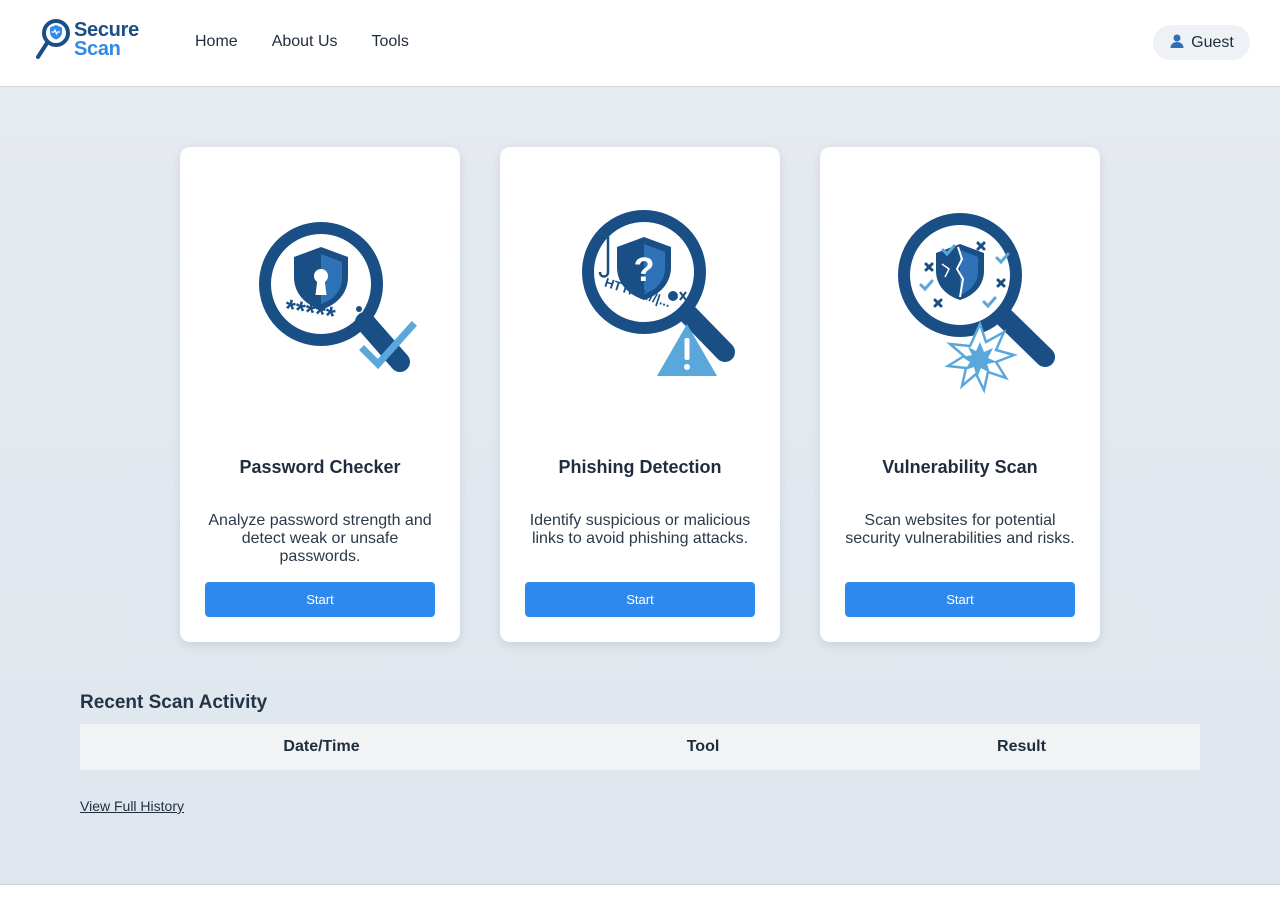 Image resolution: width=1280 pixels, height=900 pixels. Describe the element at coordinates (1177, 43) in the screenshot. I see `user-icon` at that location.